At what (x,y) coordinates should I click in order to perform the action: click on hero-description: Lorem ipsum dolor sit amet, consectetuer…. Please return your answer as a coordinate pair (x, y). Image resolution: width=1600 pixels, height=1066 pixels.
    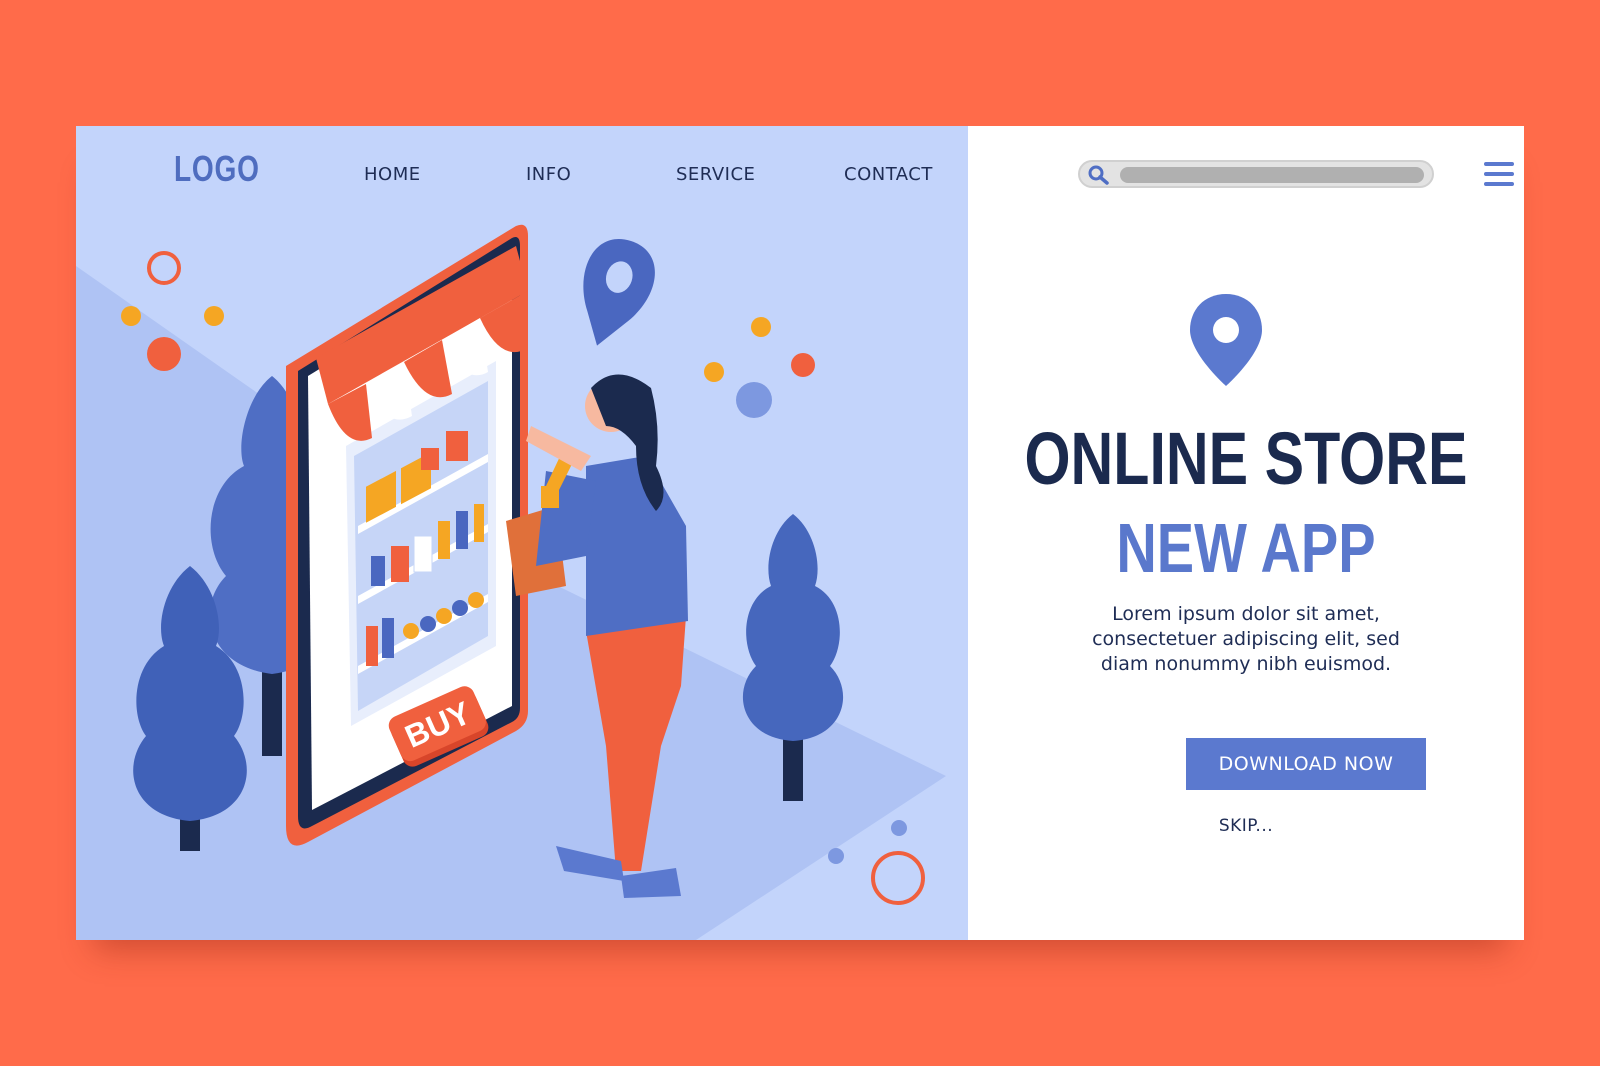
    Looking at the image, I should click on (1246, 639).